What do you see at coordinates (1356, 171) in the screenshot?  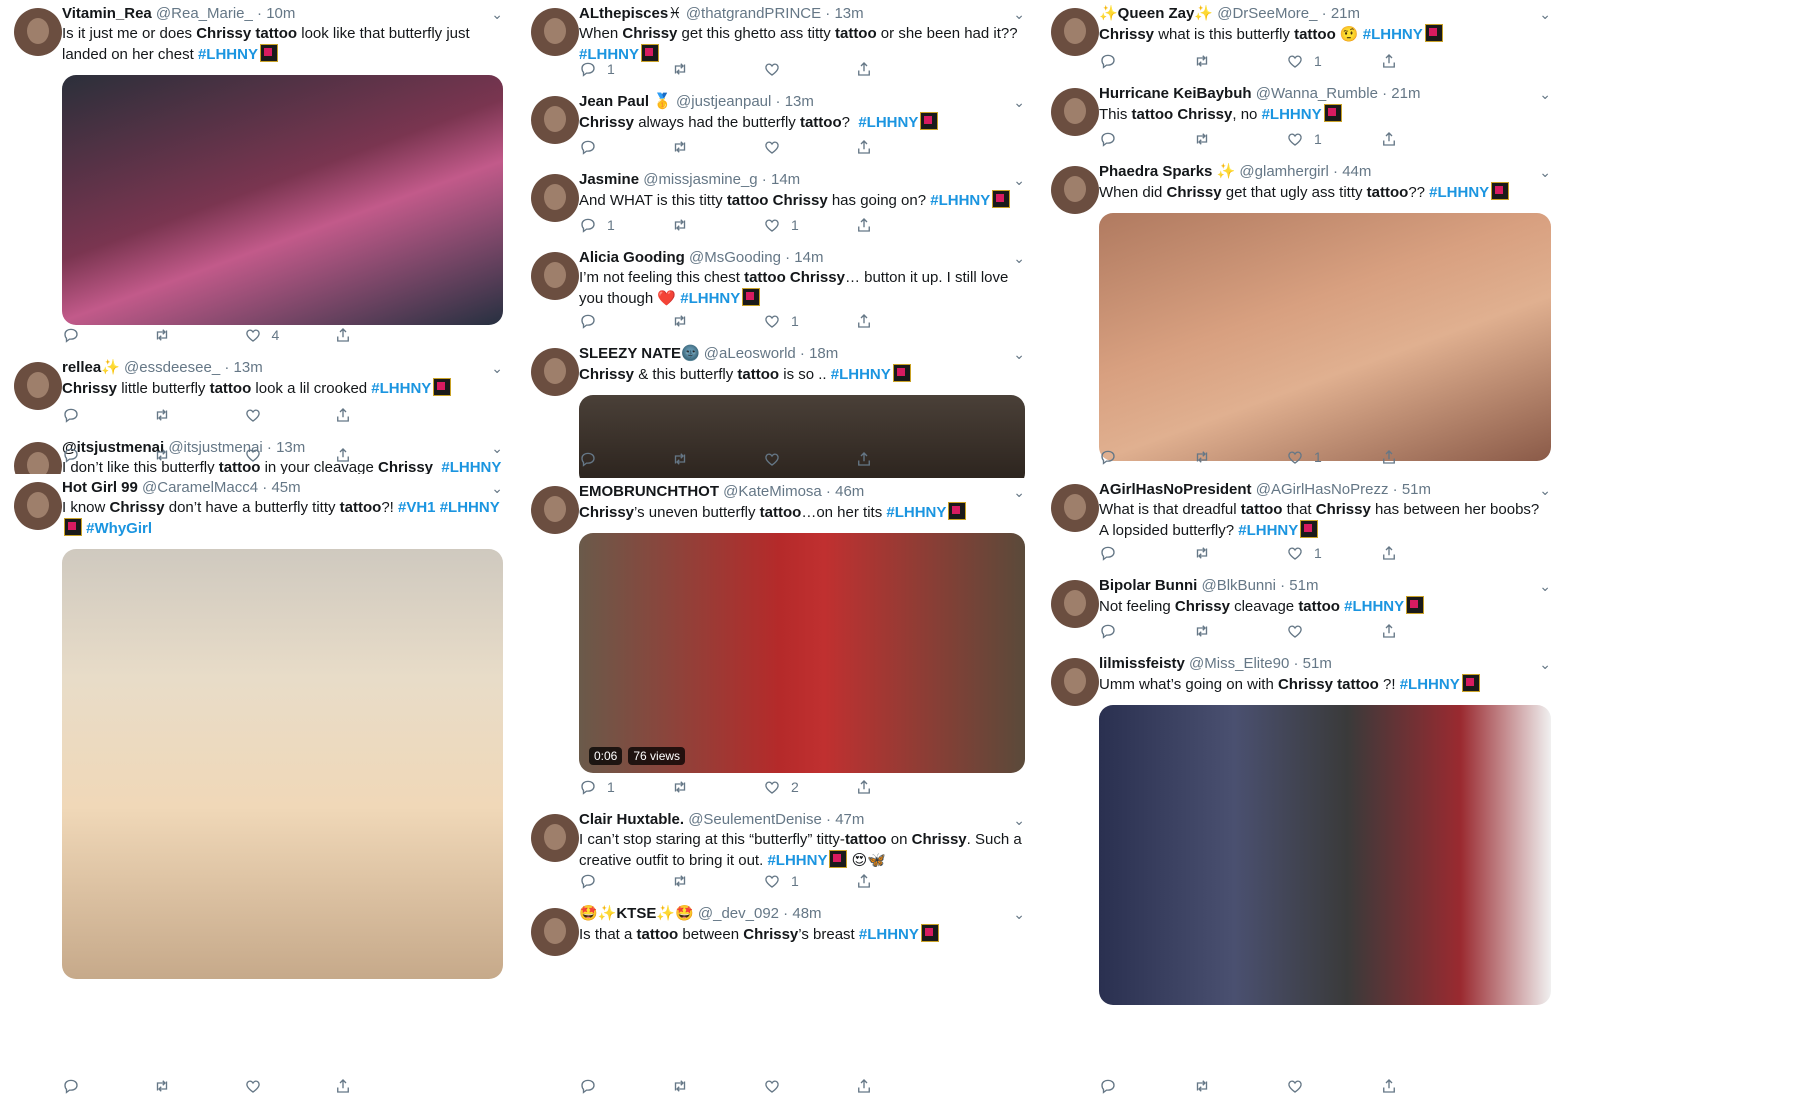 I see `timestamp: 44m` at bounding box center [1356, 171].